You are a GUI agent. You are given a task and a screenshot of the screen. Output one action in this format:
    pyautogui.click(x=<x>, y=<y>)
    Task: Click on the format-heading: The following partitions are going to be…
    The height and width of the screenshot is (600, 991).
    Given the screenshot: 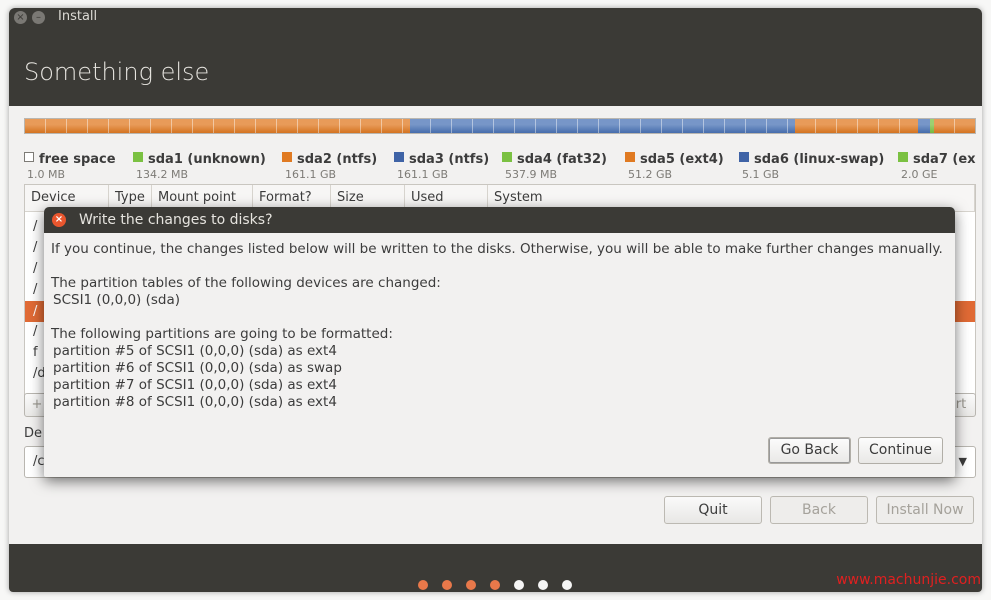 What is the action you would take?
    pyautogui.click(x=222, y=334)
    